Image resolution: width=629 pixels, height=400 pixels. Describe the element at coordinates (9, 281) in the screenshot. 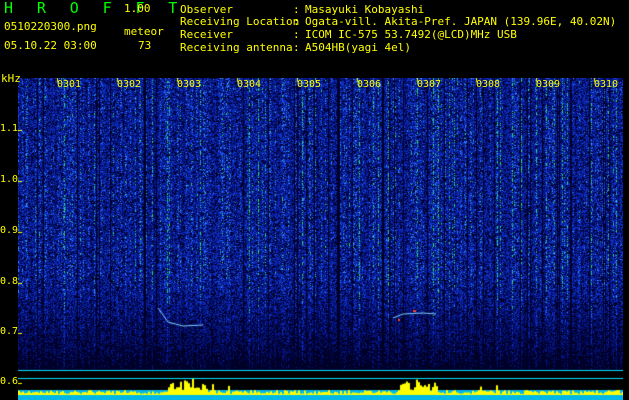

I see `y-tick-label: 0.8` at that location.